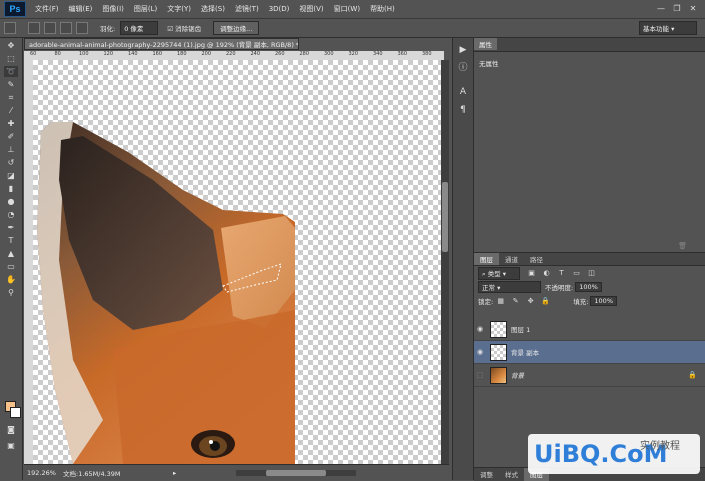 The image size is (705, 481). Describe the element at coordinates (11, 136) in the screenshot. I see `brush-tool-icon: ✐` at that location.